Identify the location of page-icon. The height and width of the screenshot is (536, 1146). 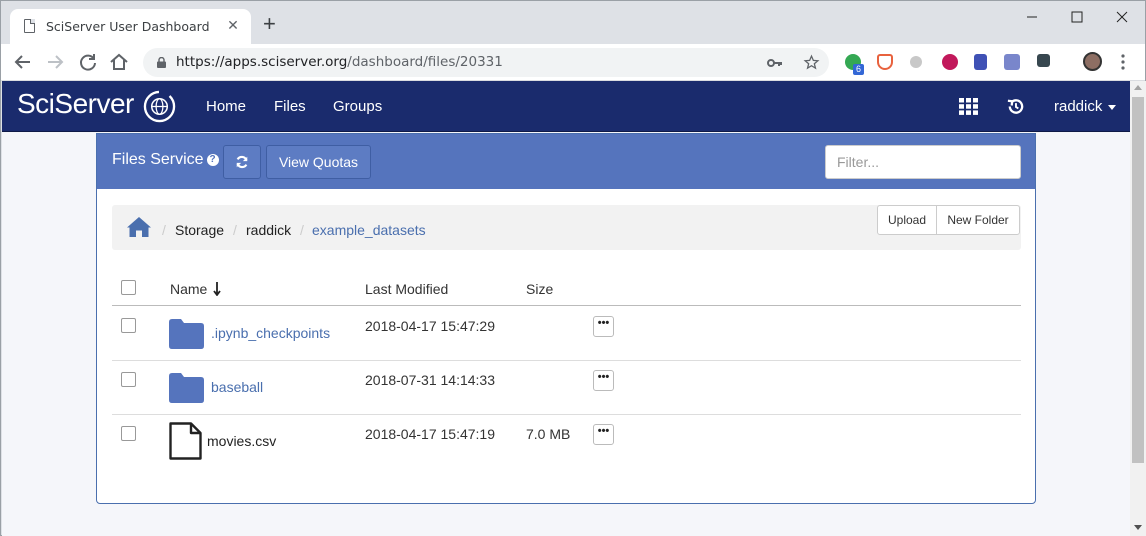
(29, 26).